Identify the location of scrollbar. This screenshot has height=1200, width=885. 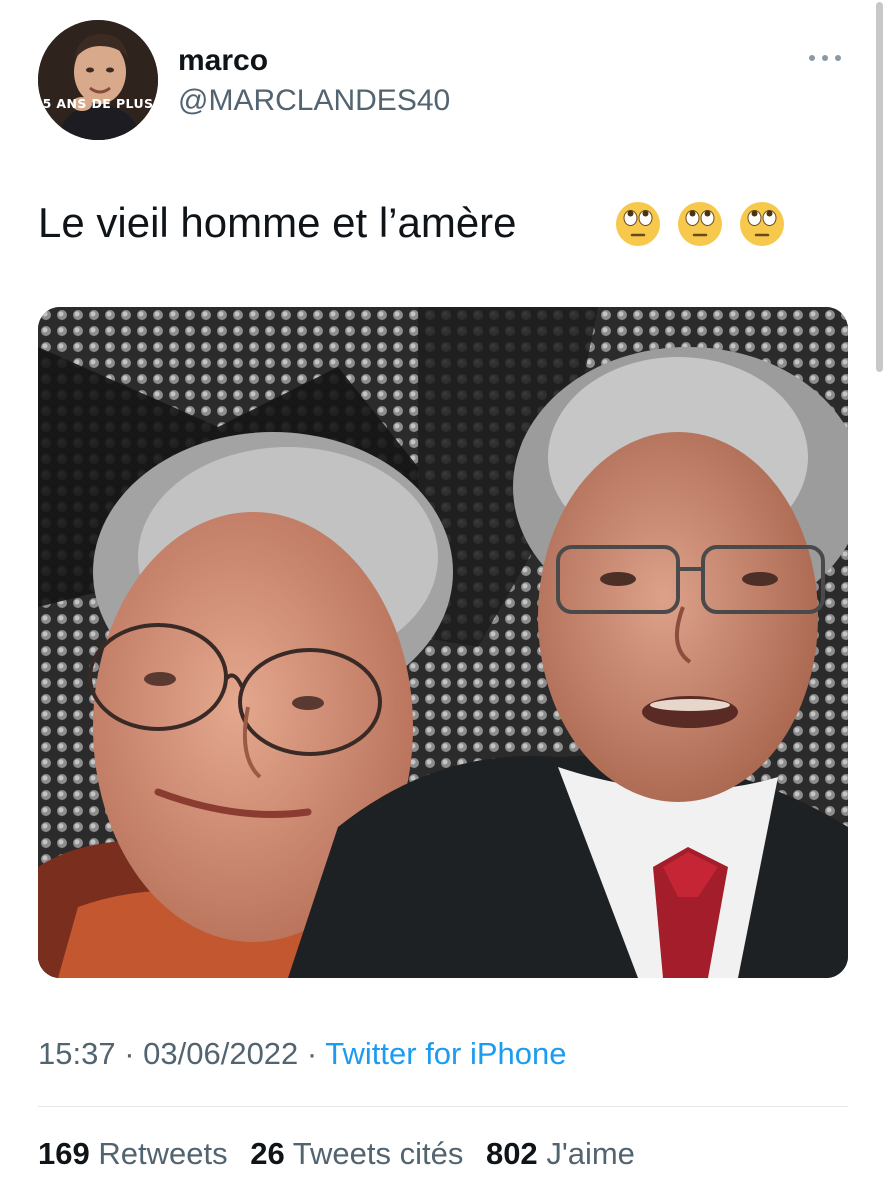
(879, 187).